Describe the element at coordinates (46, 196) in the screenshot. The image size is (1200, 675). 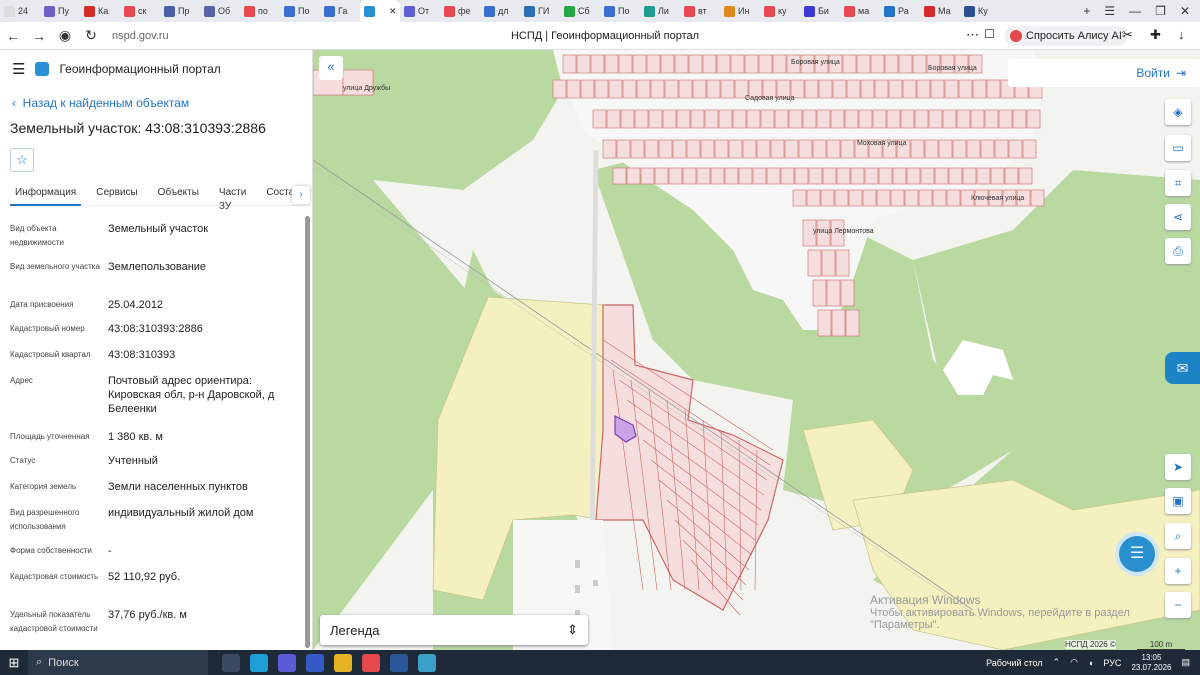
I see `tab-0: Информация` at that location.